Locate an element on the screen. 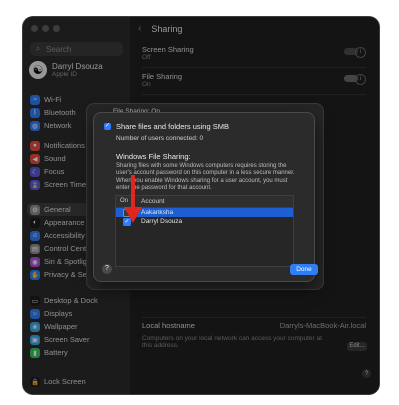 The image size is (399, 405). arrow-head is located at coordinates (133, 215).